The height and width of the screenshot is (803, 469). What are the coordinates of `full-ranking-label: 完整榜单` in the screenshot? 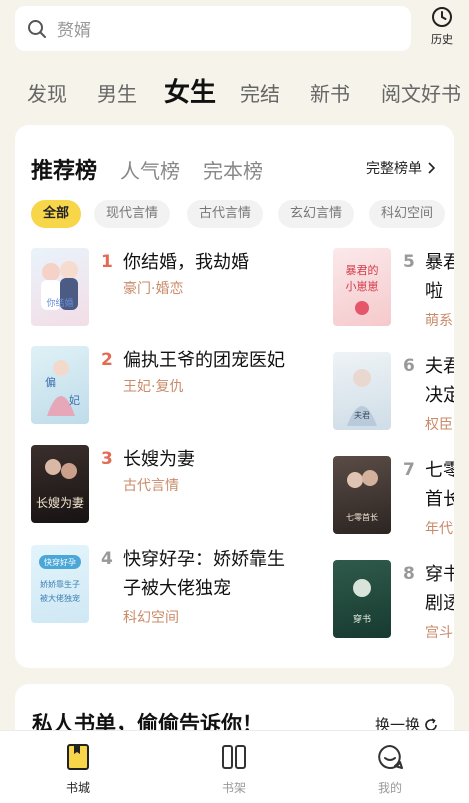 It's located at (394, 169).